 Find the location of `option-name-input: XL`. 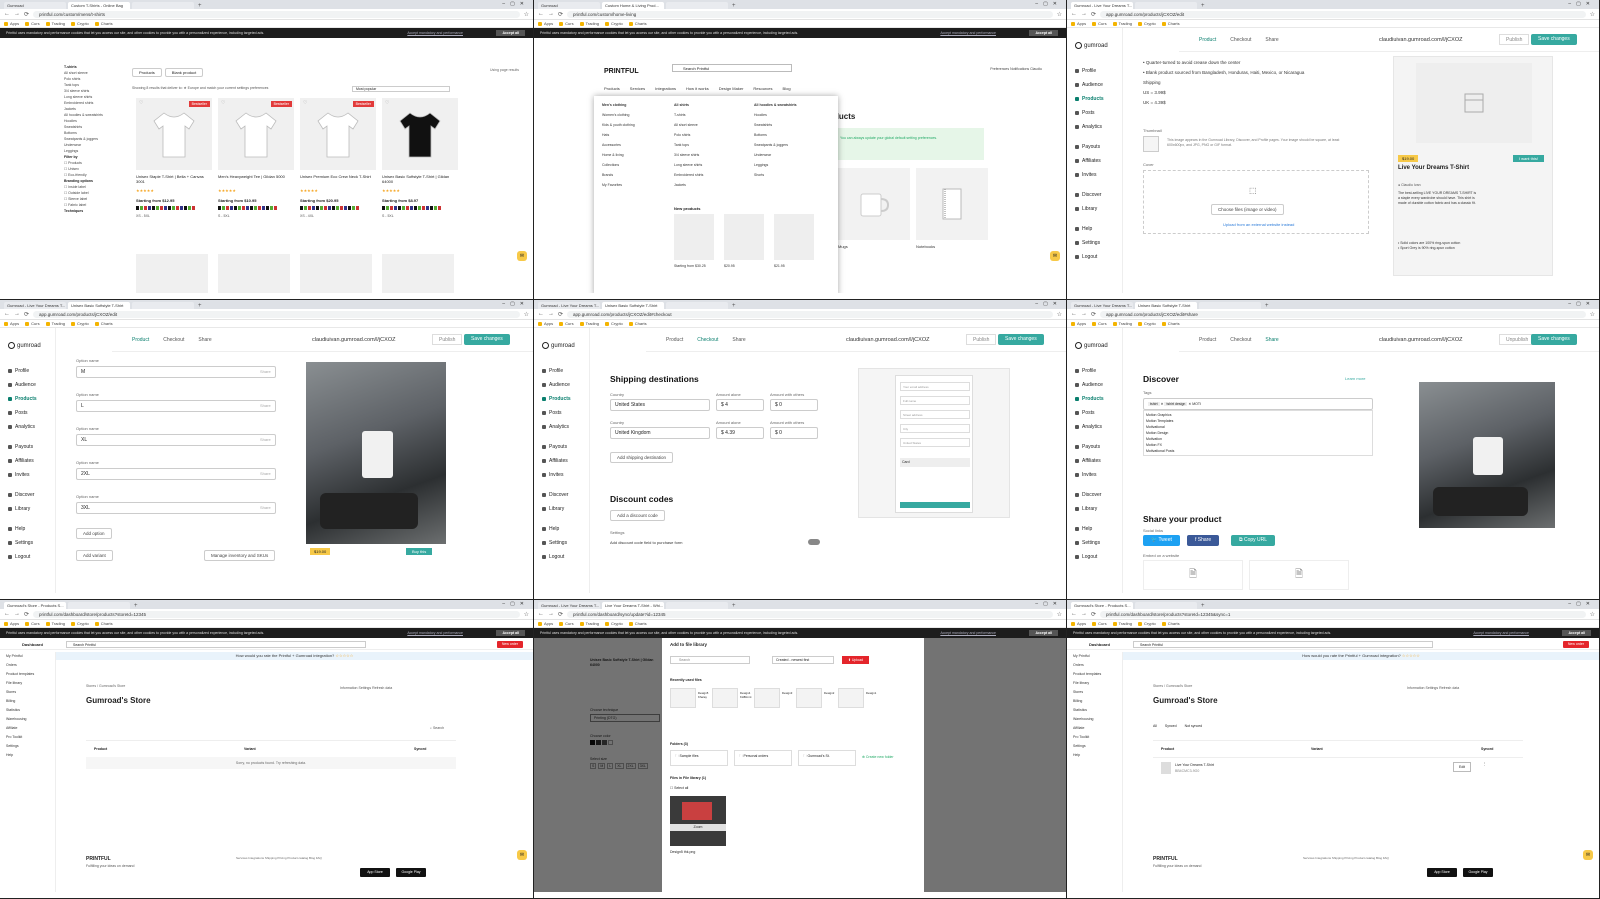

option-name-input: XL is located at coordinates (176, 440).